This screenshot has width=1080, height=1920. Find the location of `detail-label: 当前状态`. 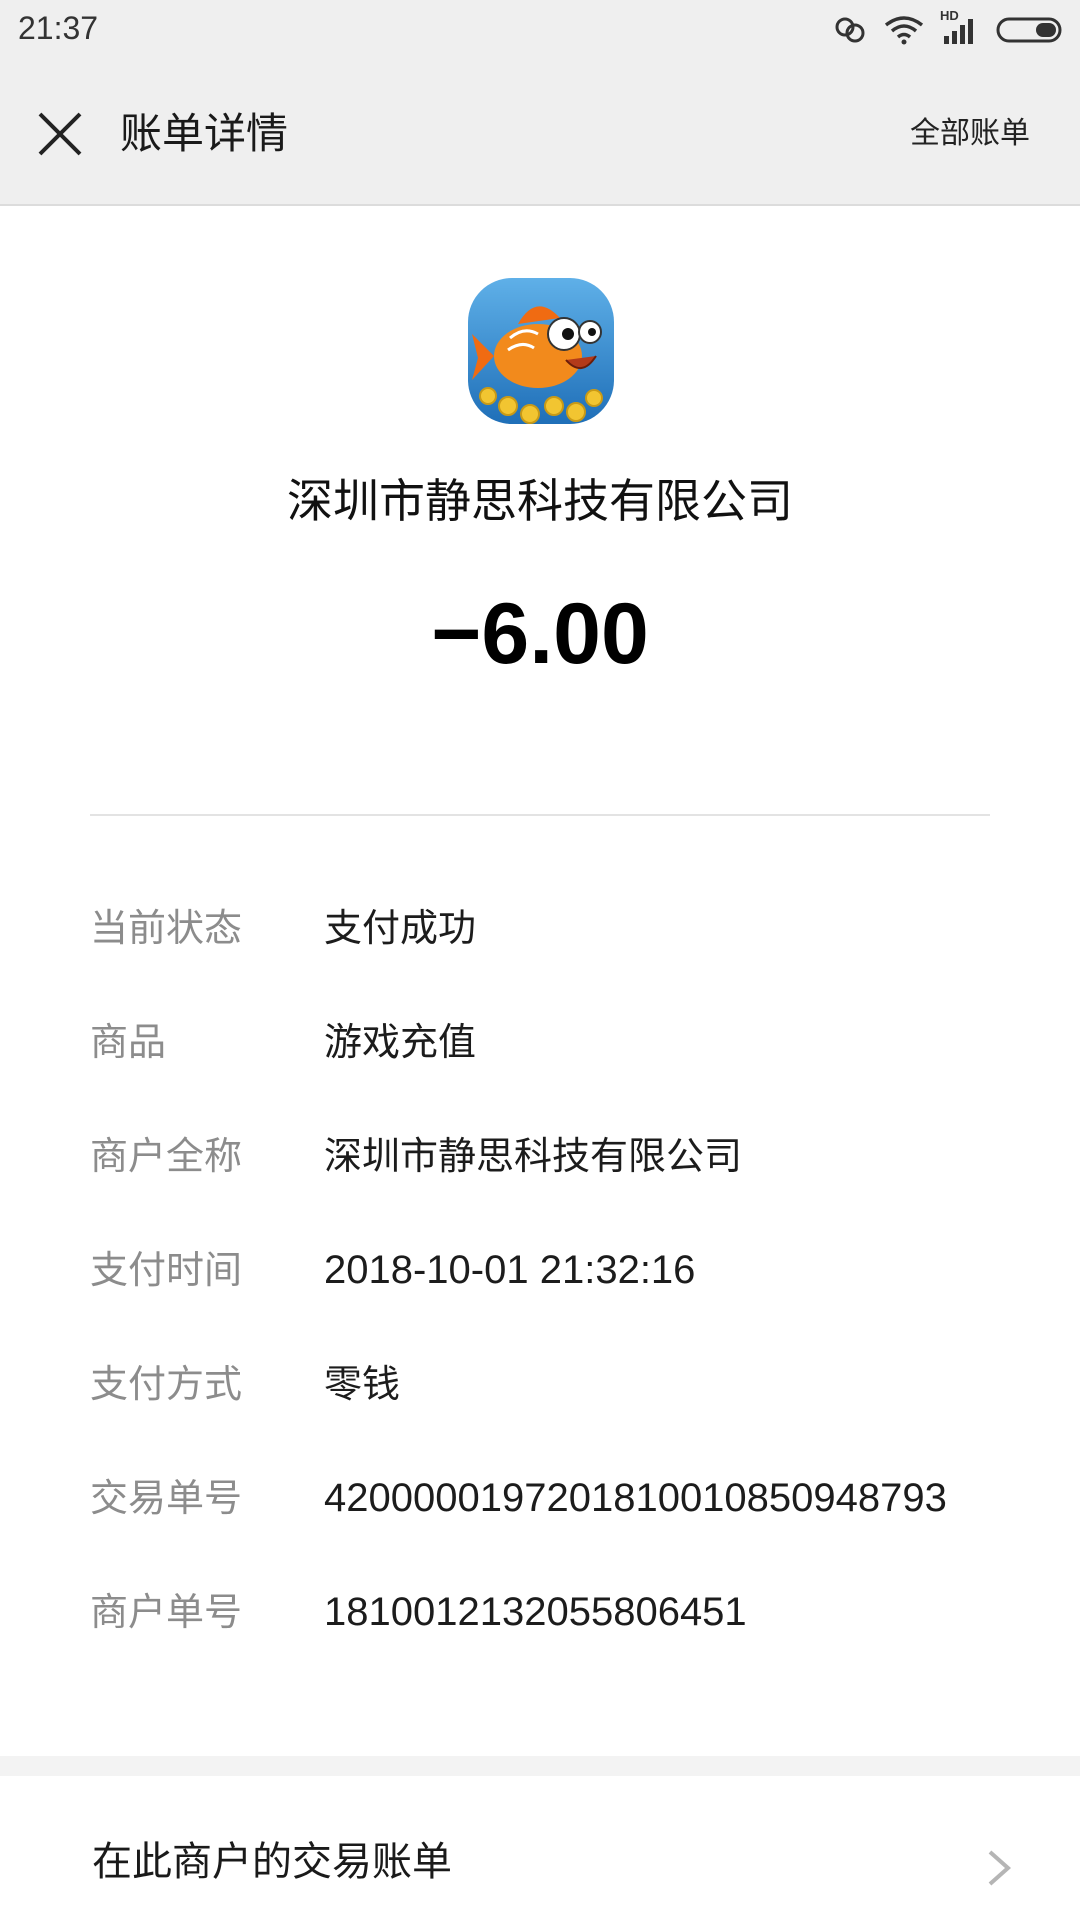

detail-label: 当前状态 is located at coordinates (166, 928).